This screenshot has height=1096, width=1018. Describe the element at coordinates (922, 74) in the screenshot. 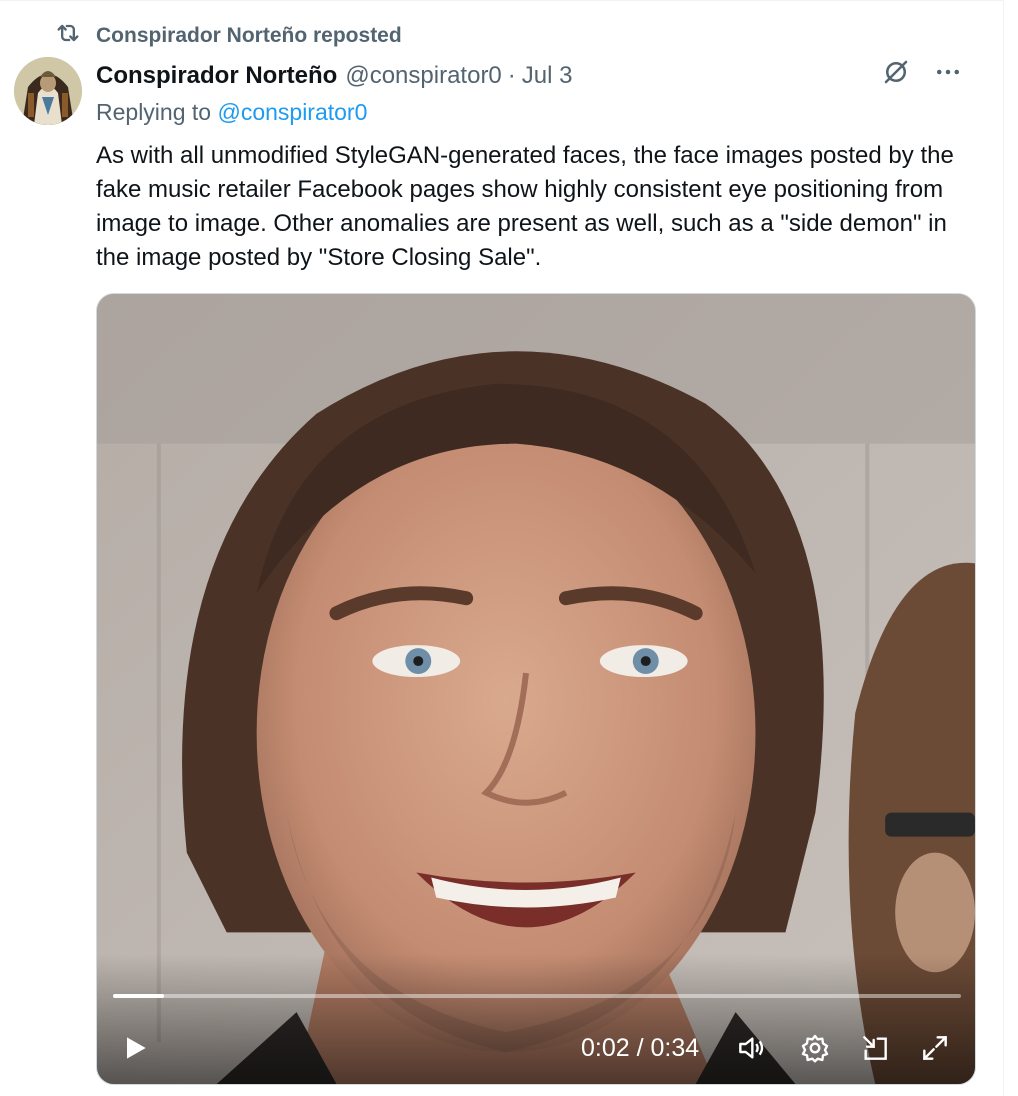

I see `header-actions` at that location.